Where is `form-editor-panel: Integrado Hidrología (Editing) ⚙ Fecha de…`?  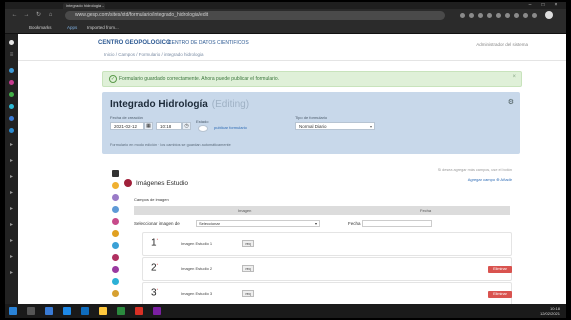
form-editor-panel: Integrado Hidrología (Editing) ⚙ Fecha de… is located at coordinates (311, 123).